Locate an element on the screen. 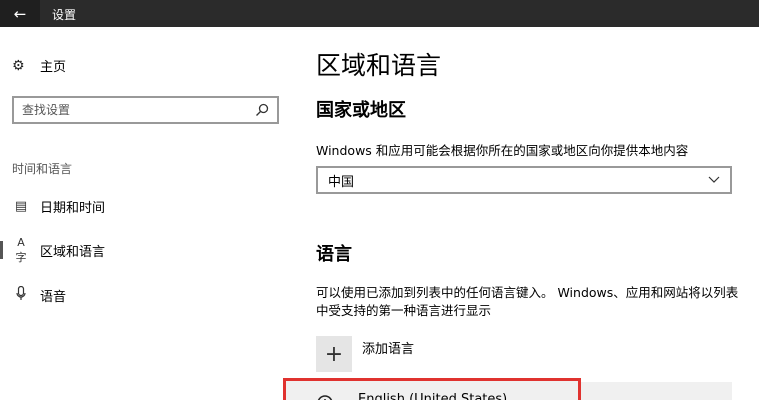 The image size is (759, 400). sidebar-section-label: 时间和语言 is located at coordinates (42, 169).